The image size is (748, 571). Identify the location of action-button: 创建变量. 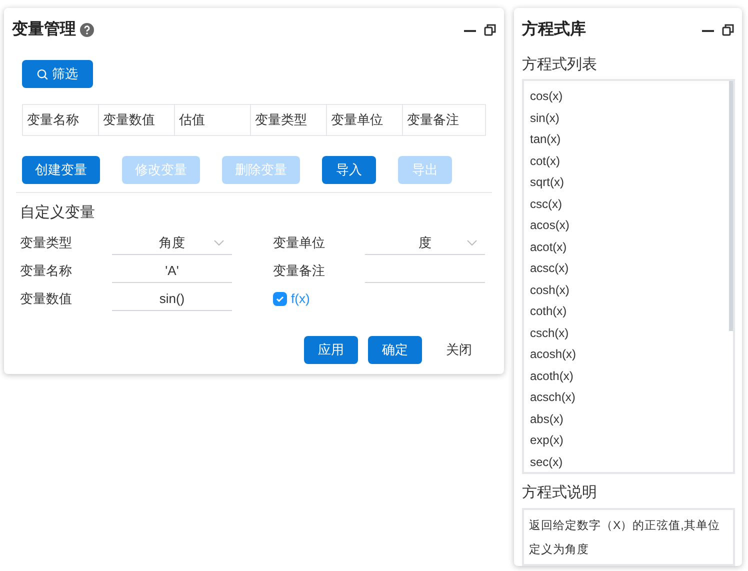
(61, 170).